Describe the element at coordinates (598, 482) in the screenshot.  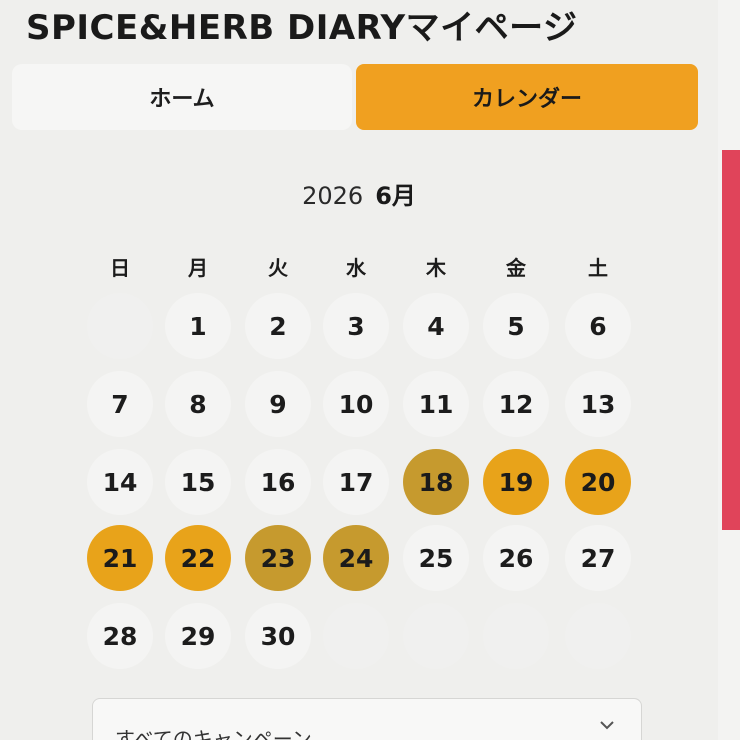
I see `calendar-day-20: 20` at that location.